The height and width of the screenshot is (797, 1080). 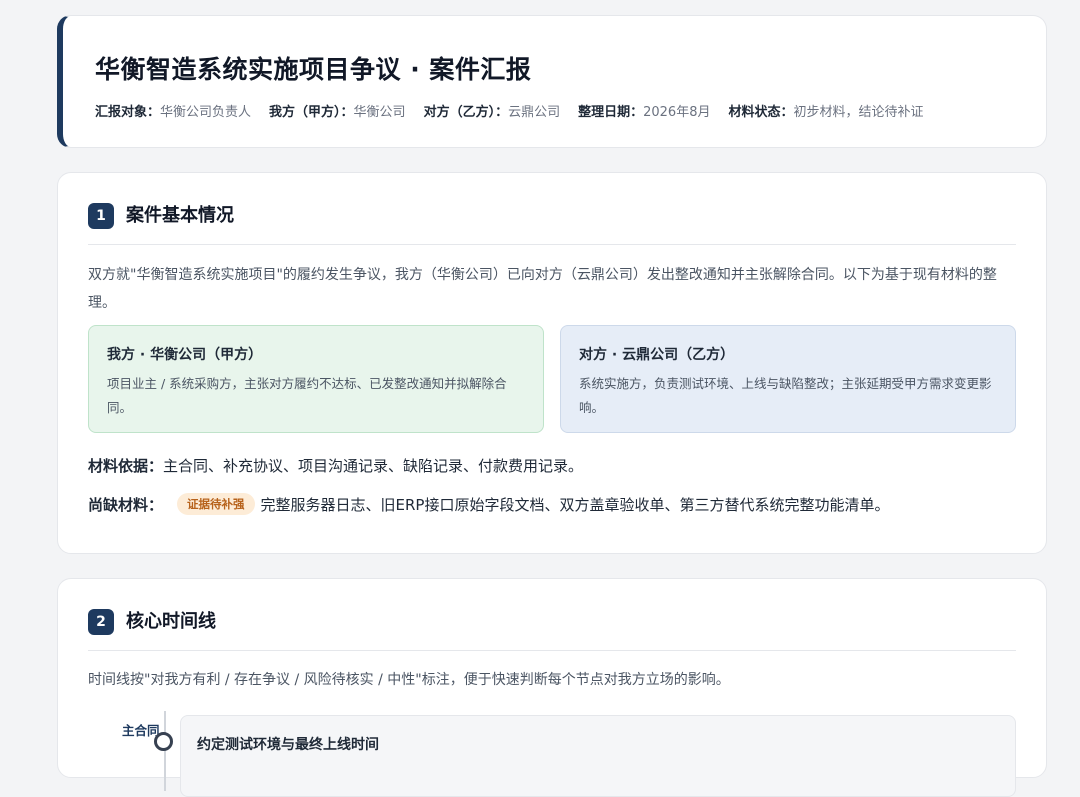 What do you see at coordinates (598, 756) in the screenshot?
I see `timeline-item-card: 约定测试环境与最终上线时间` at bounding box center [598, 756].